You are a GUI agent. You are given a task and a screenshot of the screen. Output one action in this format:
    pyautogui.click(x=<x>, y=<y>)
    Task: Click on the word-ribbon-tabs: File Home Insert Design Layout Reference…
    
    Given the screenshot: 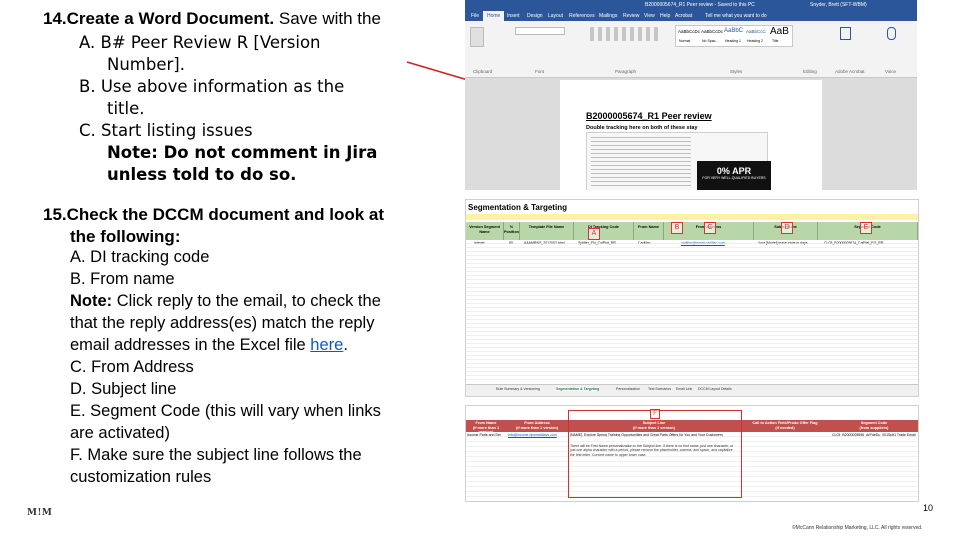 What is the action you would take?
    pyautogui.click(x=691, y=16)
    